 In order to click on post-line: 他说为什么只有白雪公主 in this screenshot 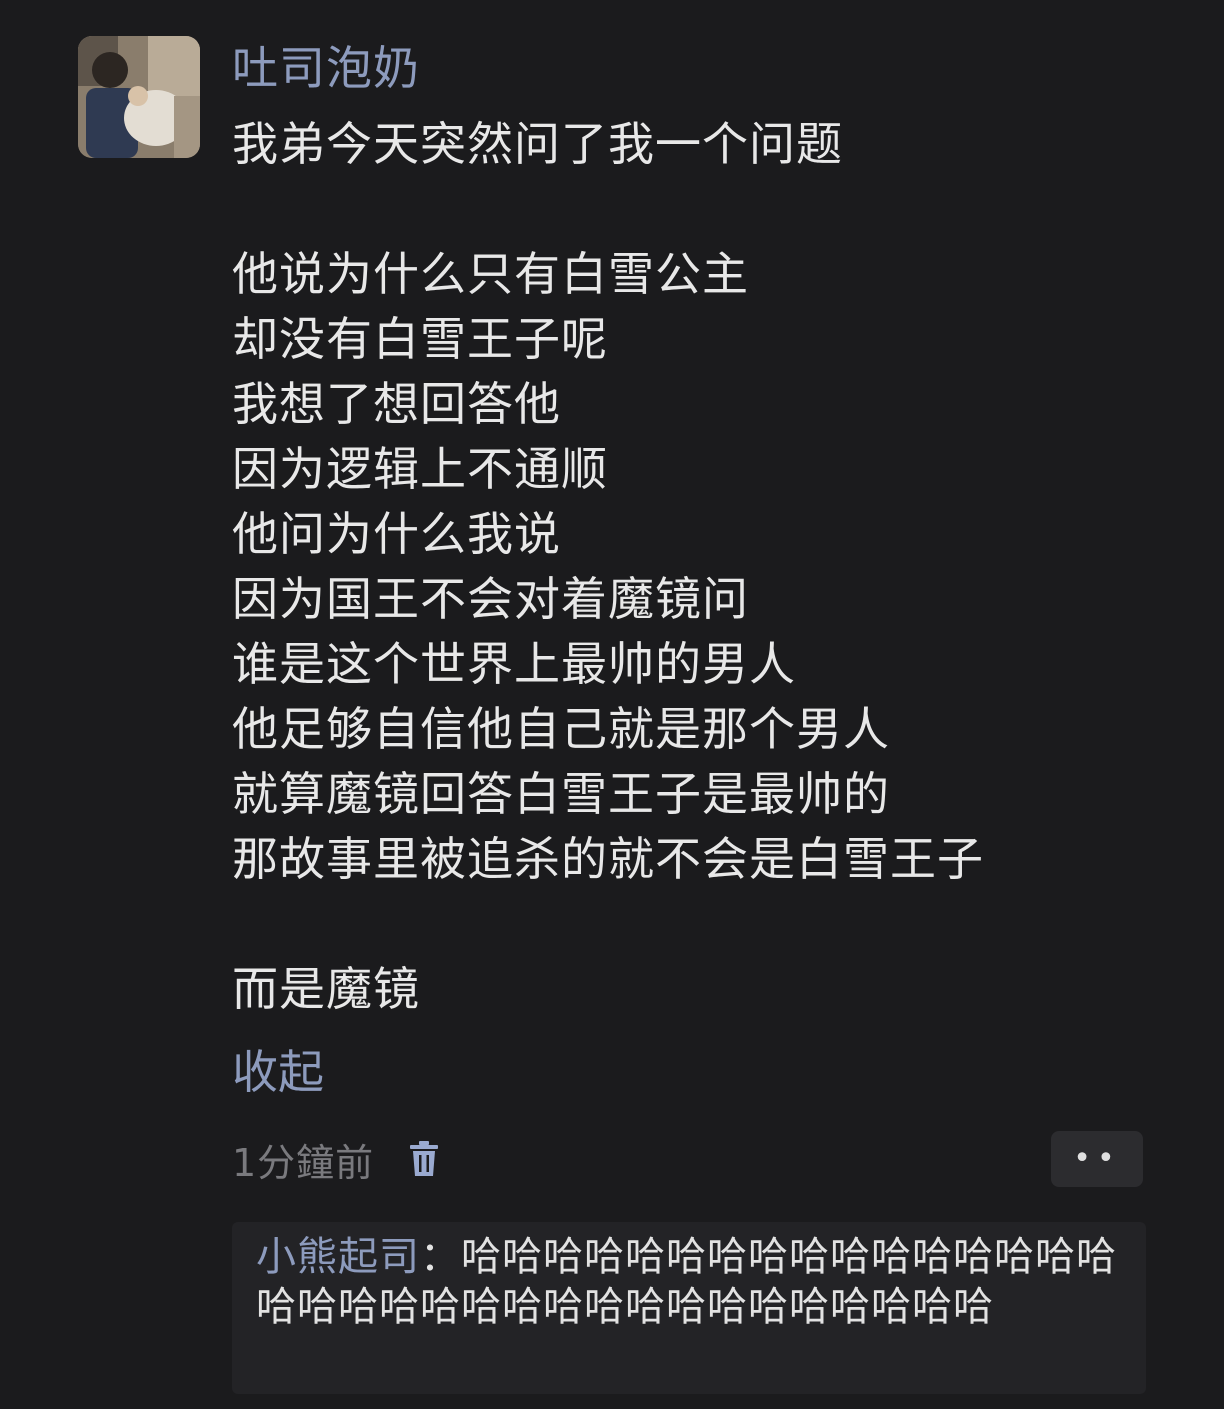, I will do `click(490, 274)`.